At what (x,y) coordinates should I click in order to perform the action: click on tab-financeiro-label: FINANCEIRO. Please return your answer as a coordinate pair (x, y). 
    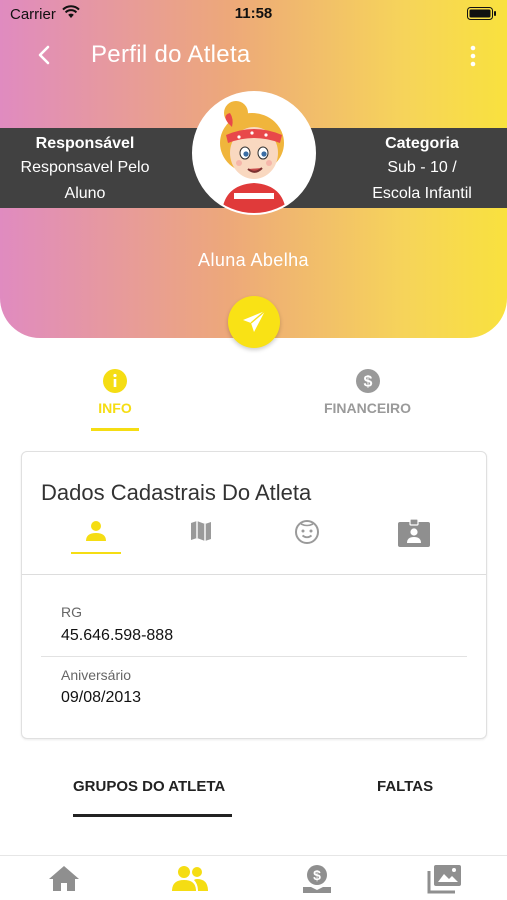
    Looking at the image, I should click on (367, 408).